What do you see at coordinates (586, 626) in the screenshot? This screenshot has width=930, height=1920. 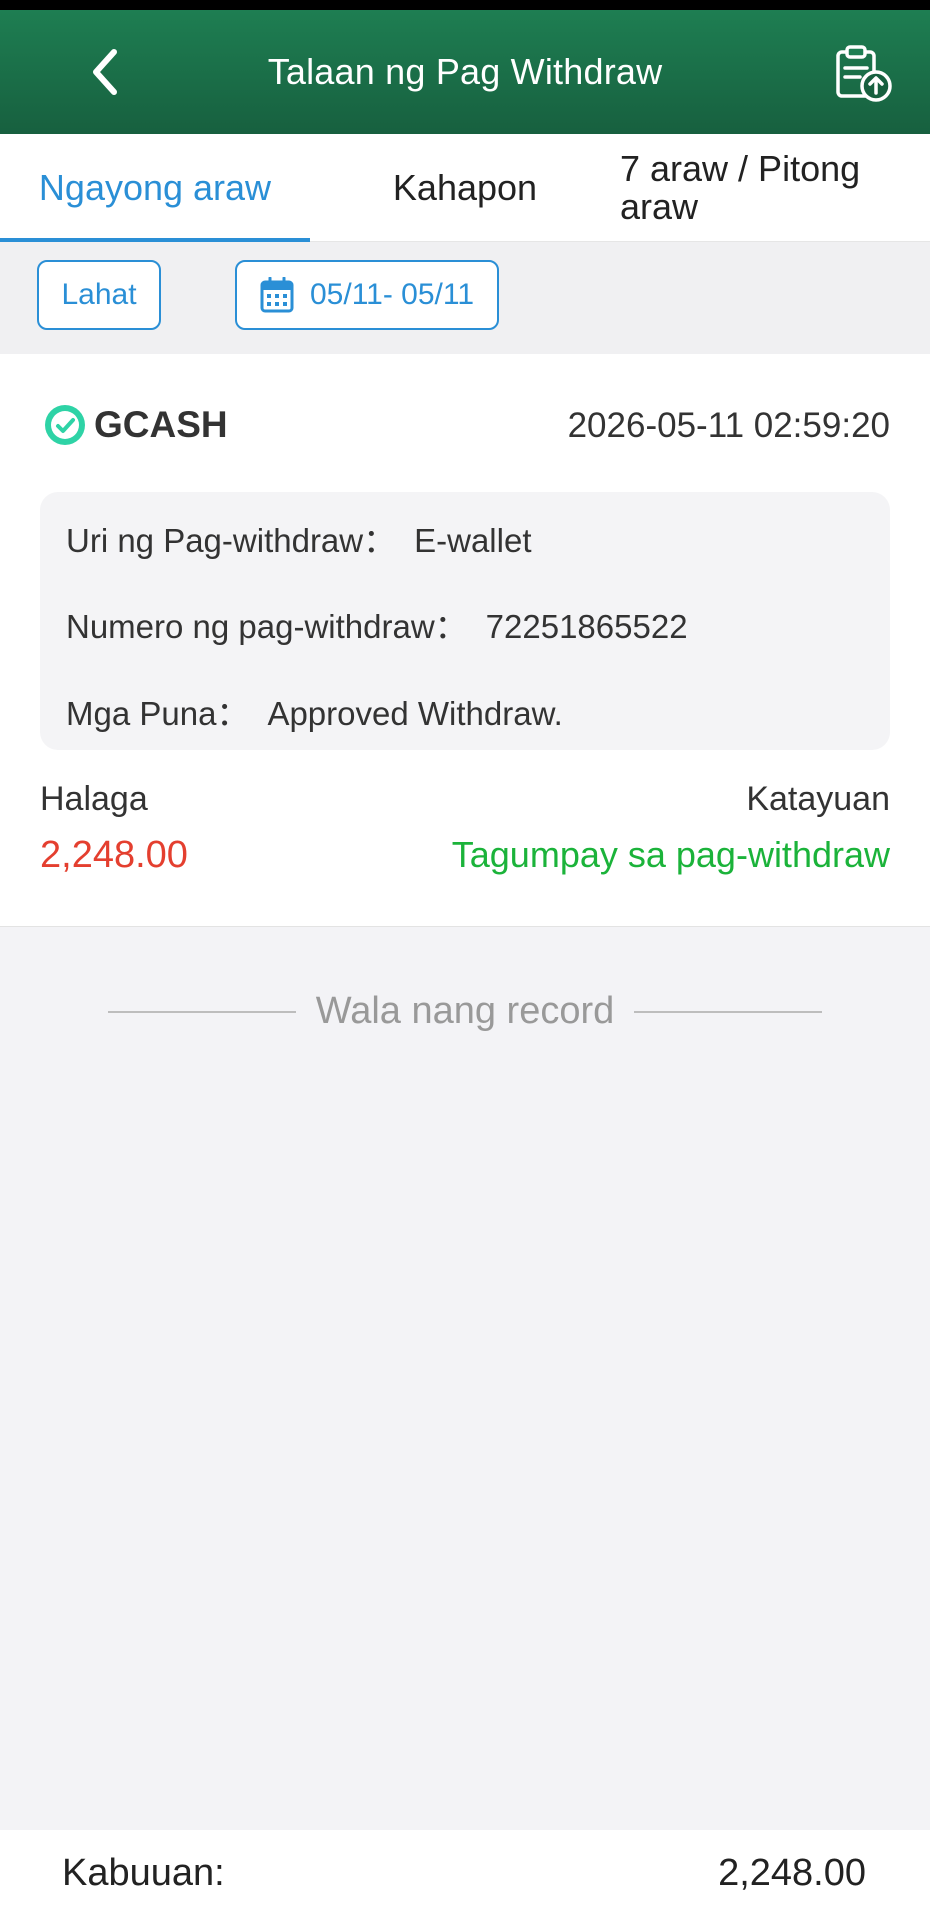 I see `withdraw-number-value: 72251865522` at bounding box center [586, 626].